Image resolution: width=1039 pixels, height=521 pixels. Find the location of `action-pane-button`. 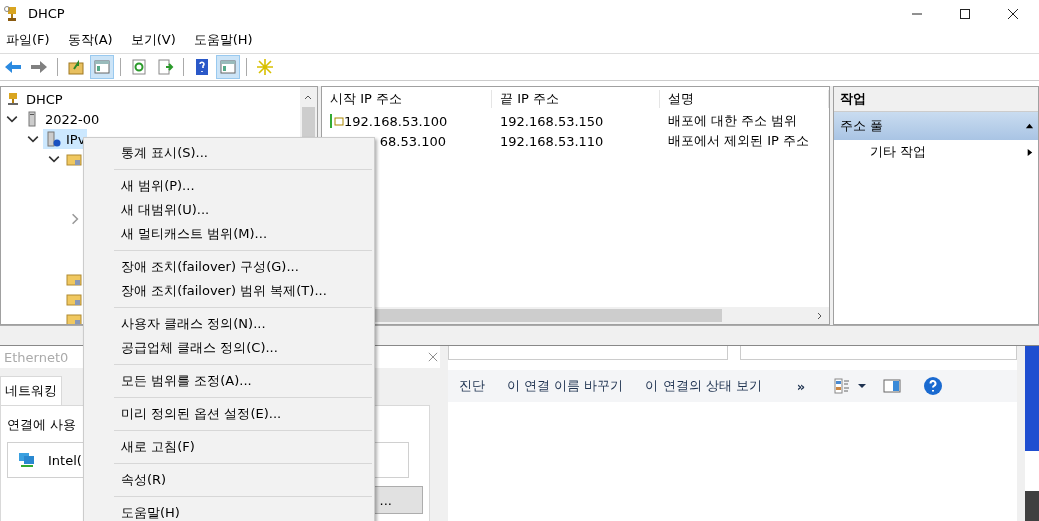

action-pane-button is located at coordinates (228, 67).